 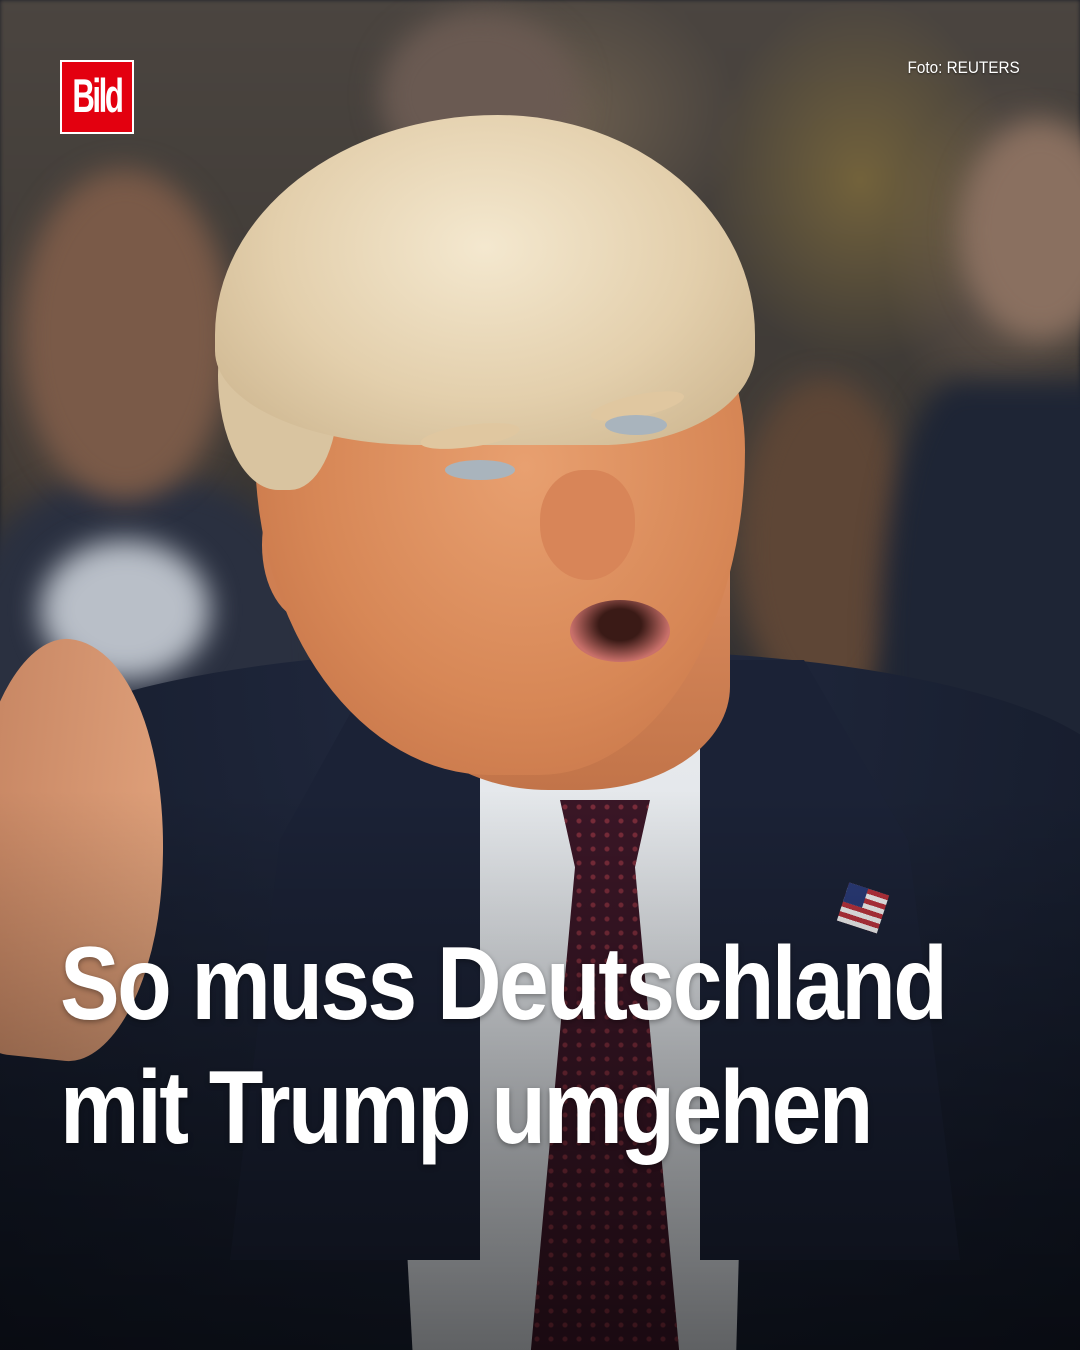 I want to click on headline-line: So muss Deutschland, so click(x=504, y=984).